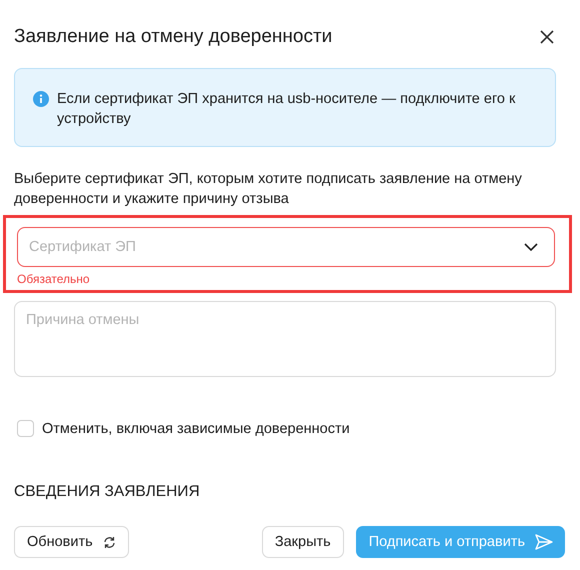 The image size is (580, 570). What do you see at coordinates (531, 247) in the screenshot?
I see `chevron-down-icon` at bounding box center [531, 247].